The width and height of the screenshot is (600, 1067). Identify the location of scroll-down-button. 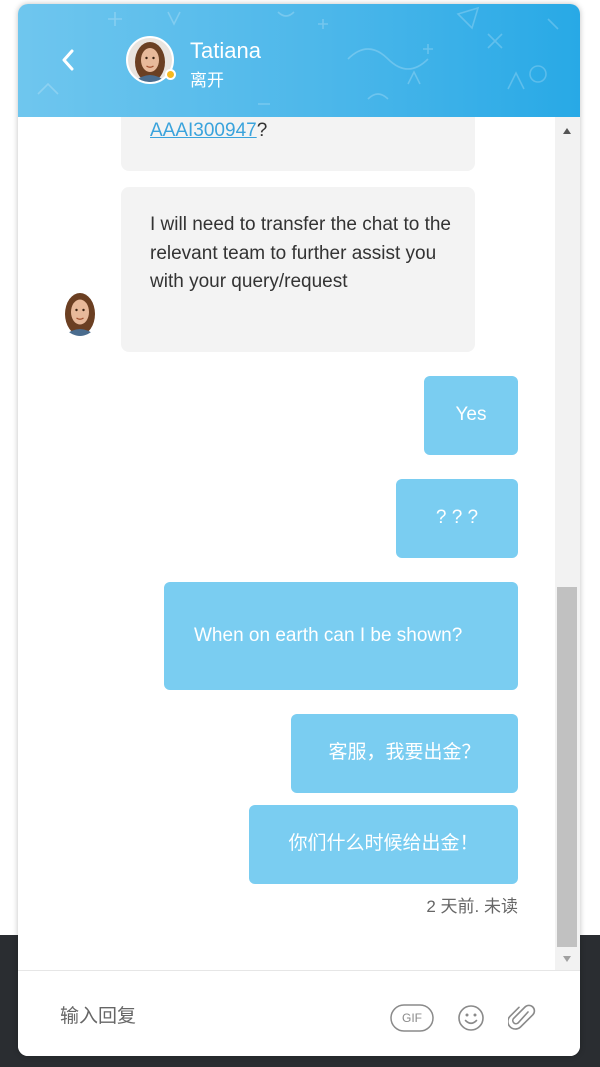
(567, 959).